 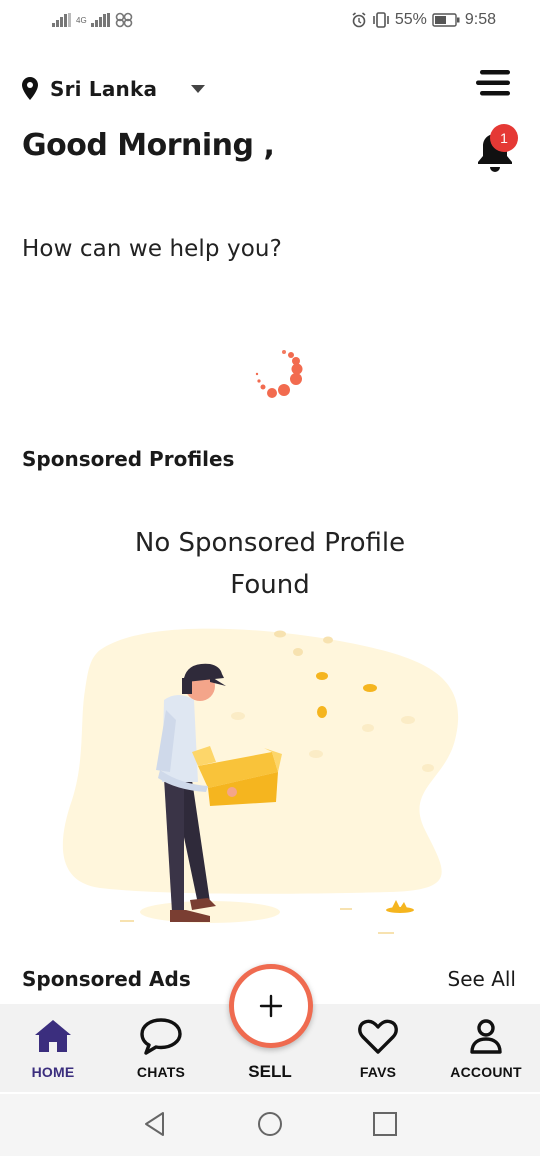 I want to click on signal-strength-icon, so click(x=62, y=20).